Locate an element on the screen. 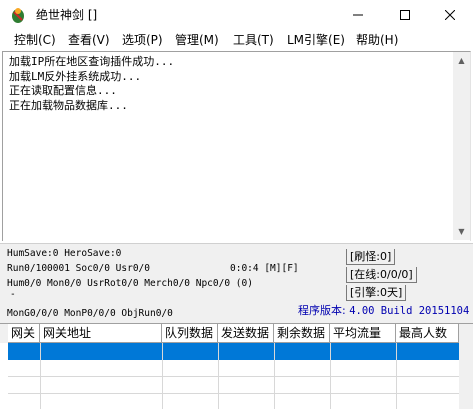  close-button is located at coordinates (450, 15).